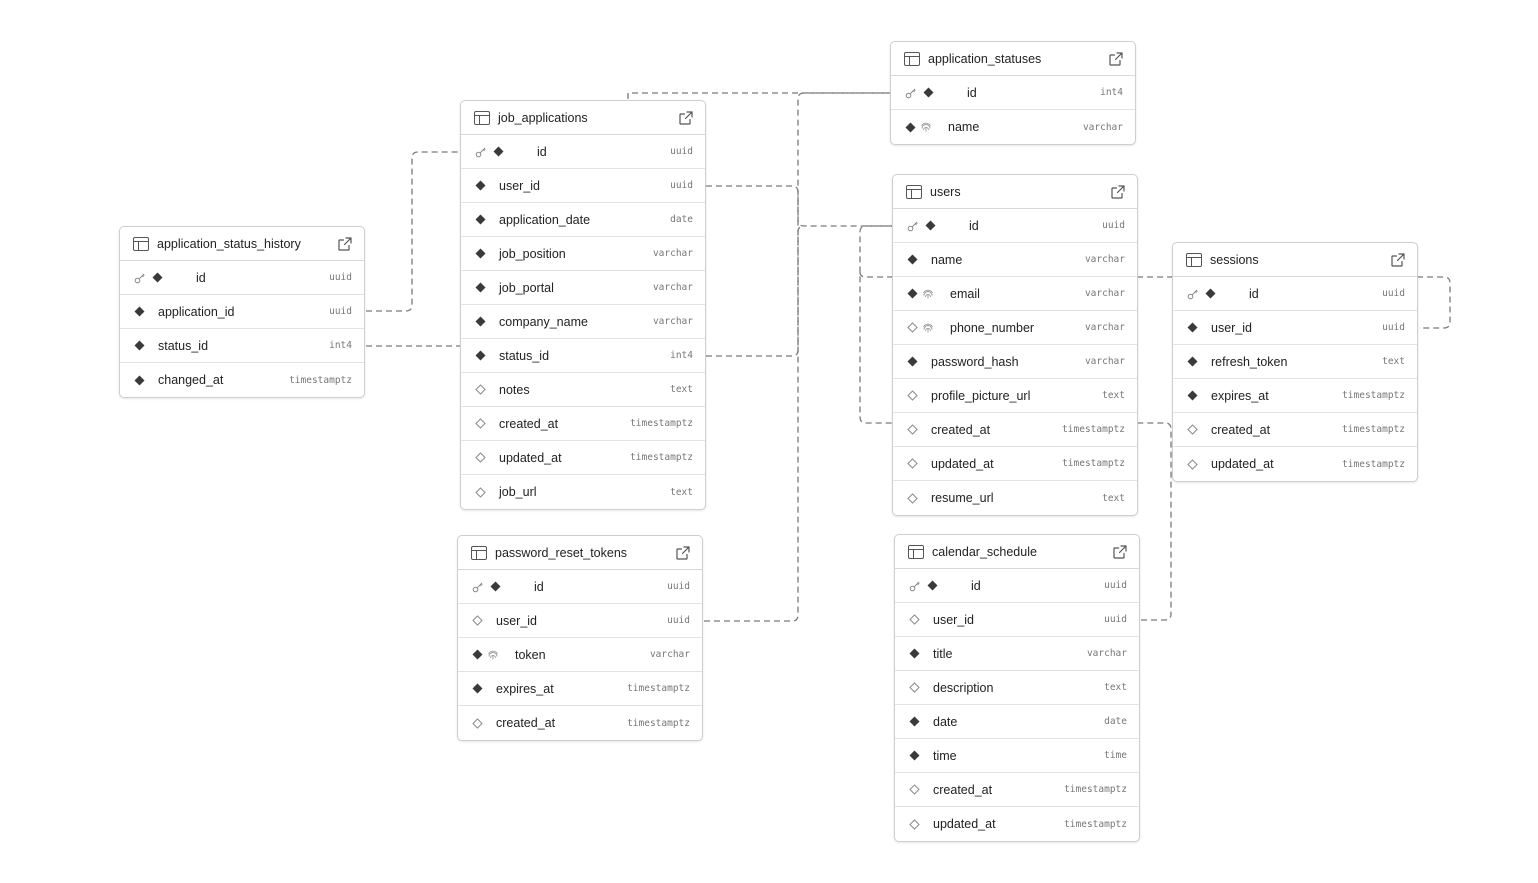 Image resolution: width=1538 pixels, height=883 pixels. Describe the element at coordinates (542, 151) in the screenshot. I see `column-name: id` at that location.